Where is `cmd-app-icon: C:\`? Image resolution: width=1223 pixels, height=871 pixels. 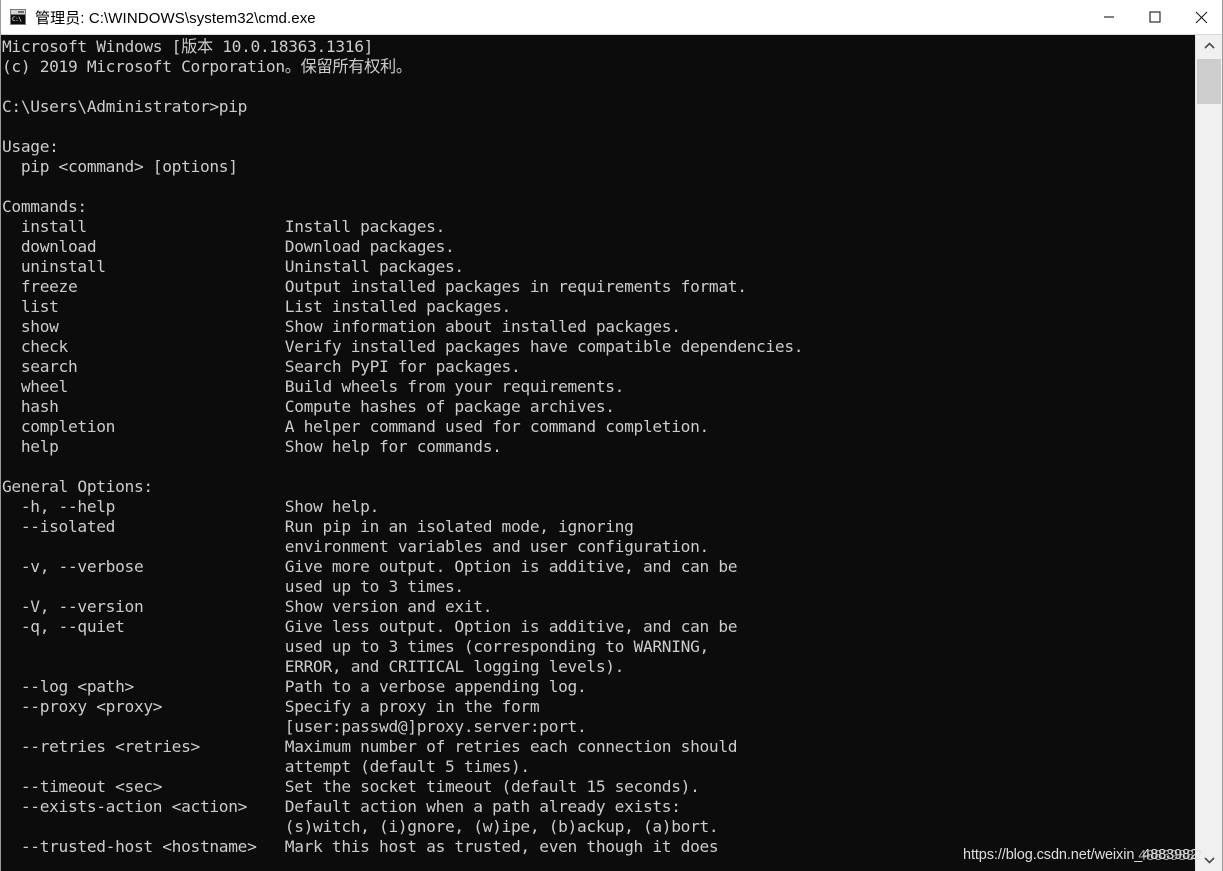
cmd-app-icon: C:\ is located at coordinates (18, 17).